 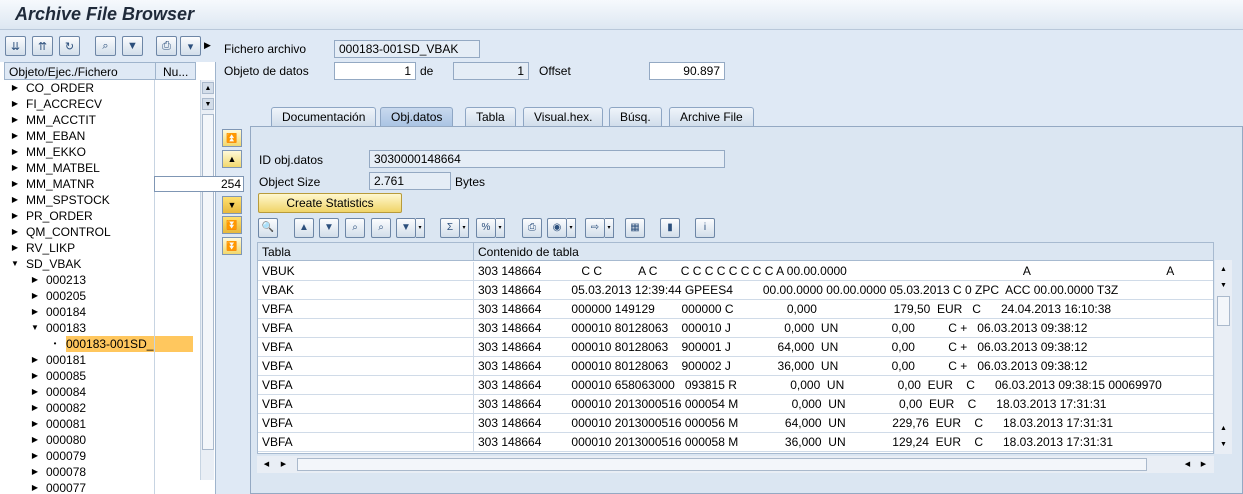 What do you see at coordinates (102, 232) in the screenshot?
I see `tree-item: ▶ QM_CONTROL` at bounding box center [102, 232].